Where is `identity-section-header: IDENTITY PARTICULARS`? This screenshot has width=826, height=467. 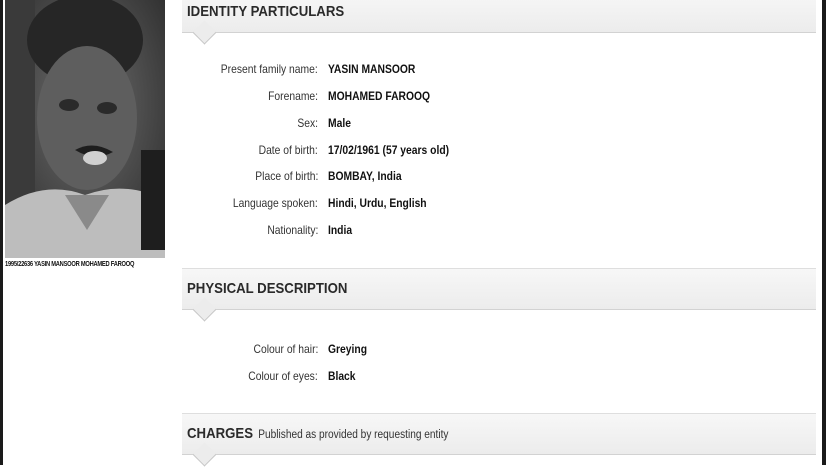 identity-section-header: IDENTITY PARTICULARS is located at coordinates (499, 22).